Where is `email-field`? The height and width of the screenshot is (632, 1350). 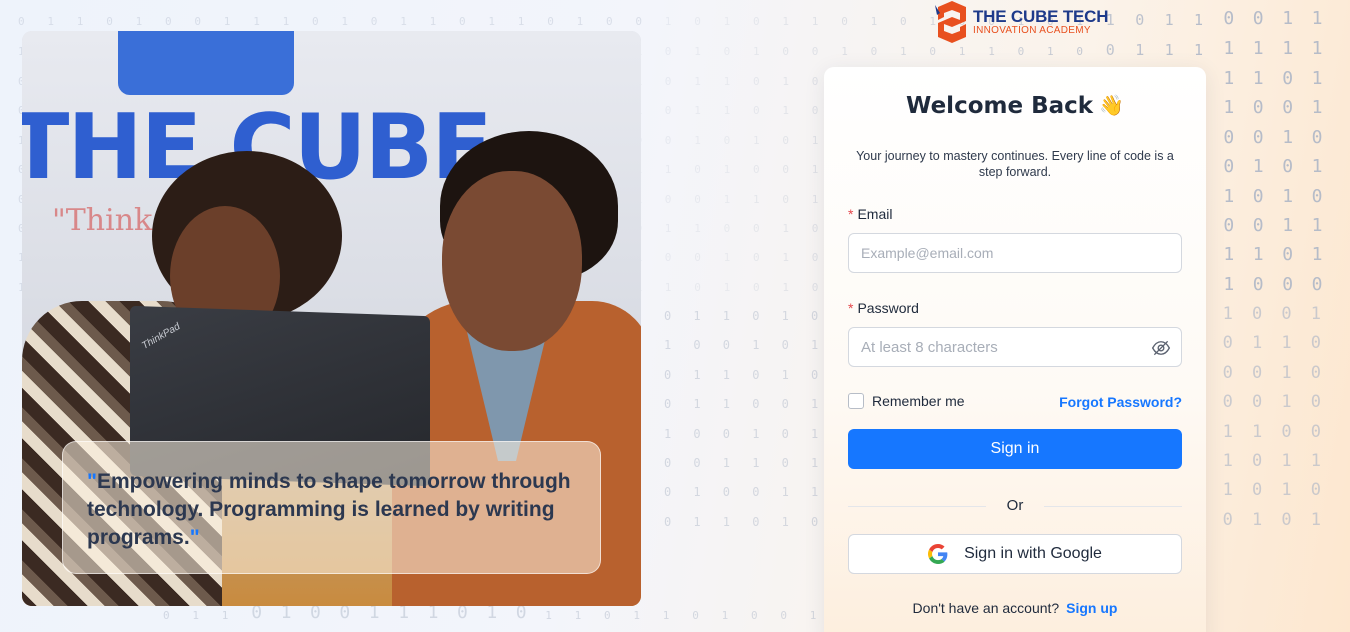 email-field is located at coordinates (1015, 253).